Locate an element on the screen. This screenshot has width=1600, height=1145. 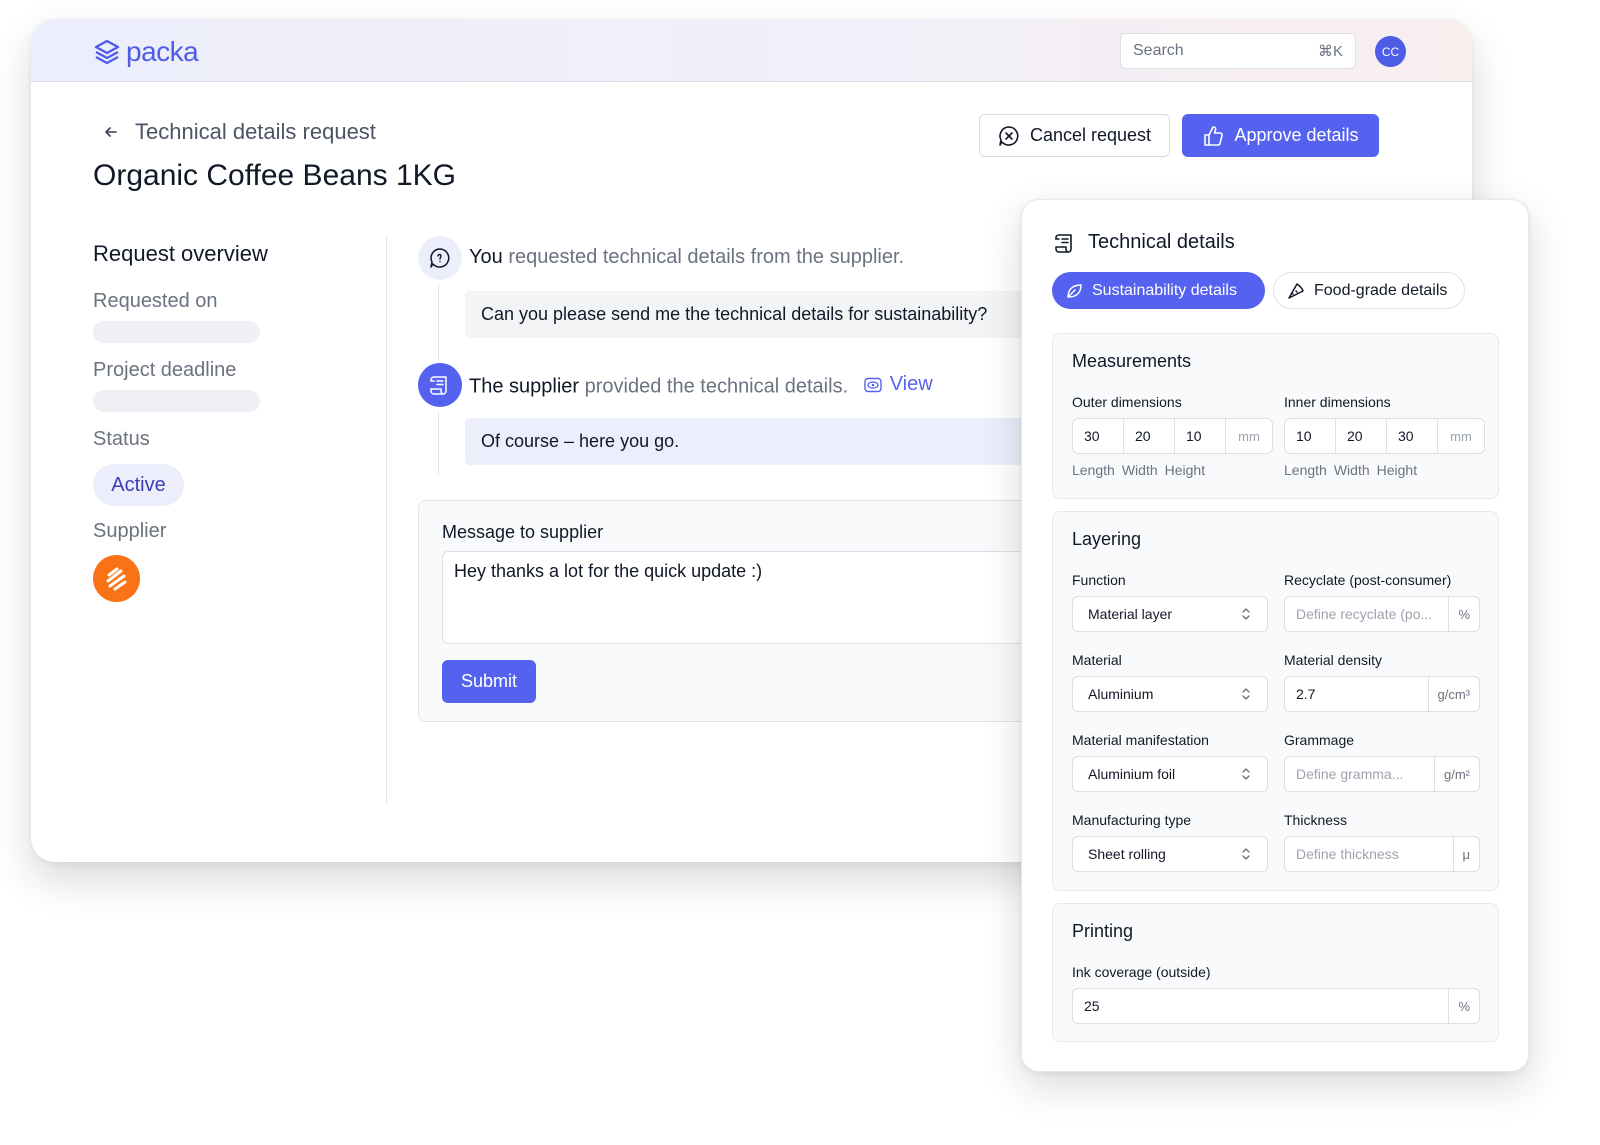
eye-icon is located at coordinates (872, 384).